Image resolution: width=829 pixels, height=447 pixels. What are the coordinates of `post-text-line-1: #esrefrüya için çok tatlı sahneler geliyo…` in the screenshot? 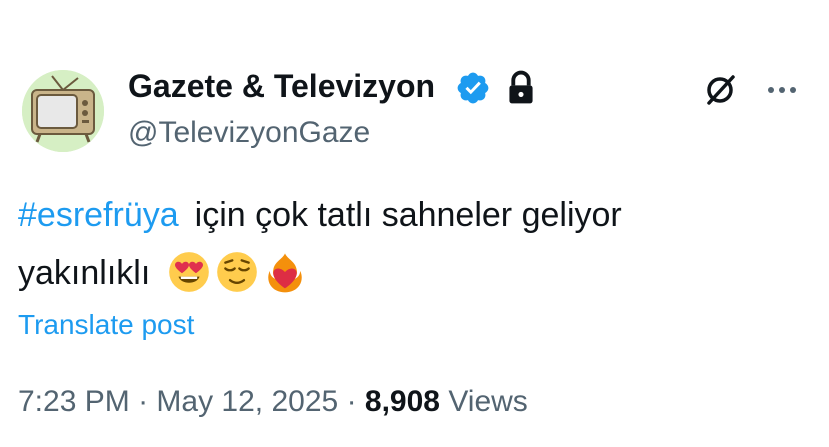 It's located at (320, 215).